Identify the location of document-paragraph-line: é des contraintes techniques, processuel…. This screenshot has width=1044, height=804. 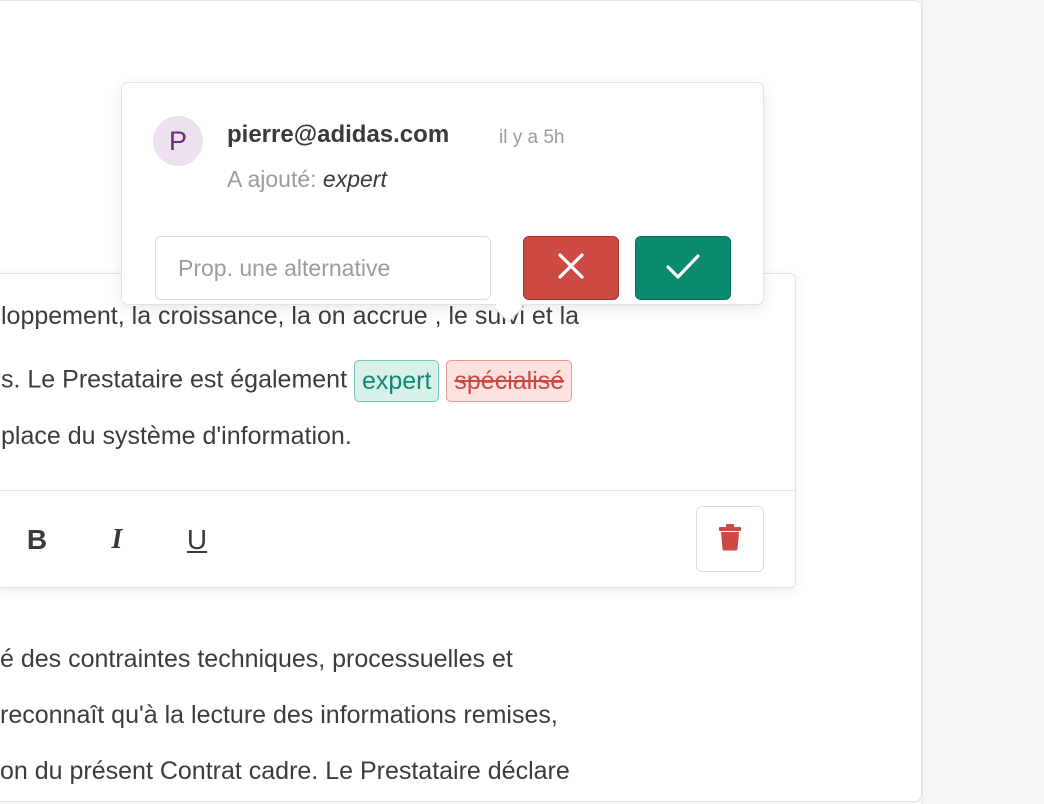
(256, 659).